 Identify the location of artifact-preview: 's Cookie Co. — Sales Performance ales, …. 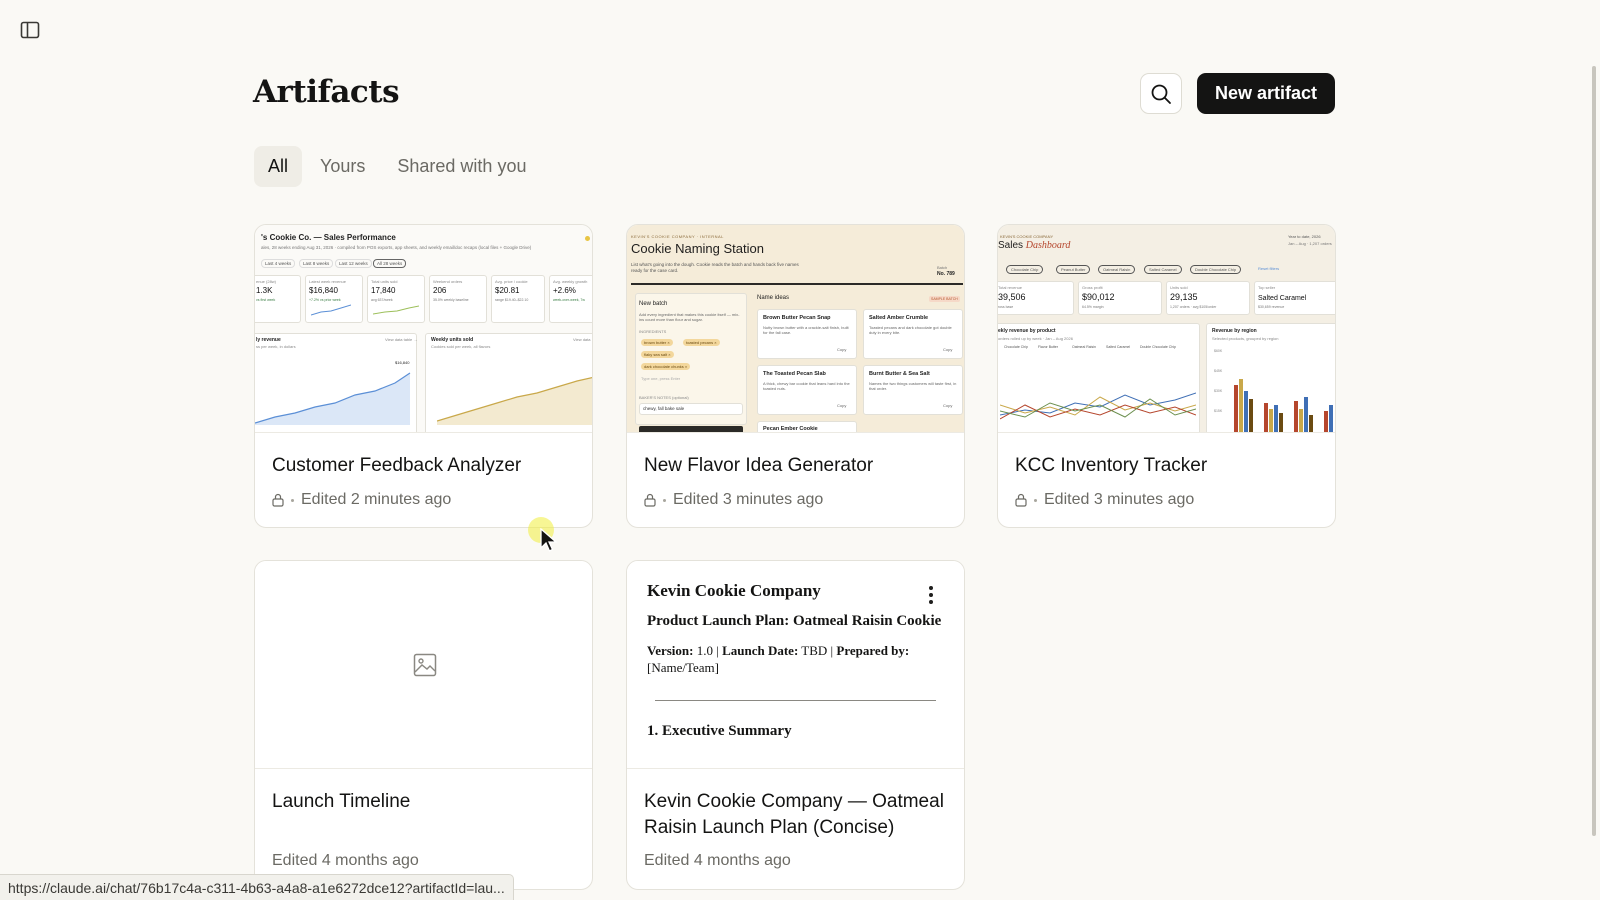
(423, 329).